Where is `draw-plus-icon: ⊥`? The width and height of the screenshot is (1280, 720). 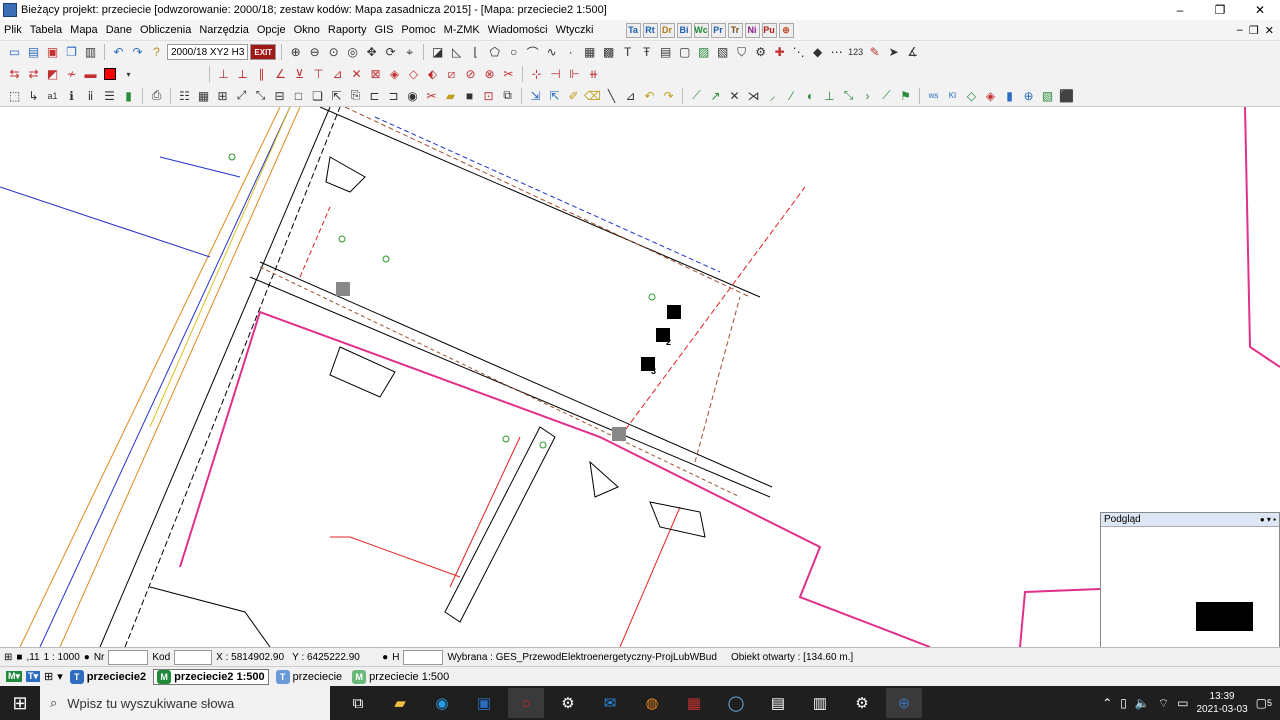 draw-plus-icon: ⊥ is located at coordinates (829, 95).